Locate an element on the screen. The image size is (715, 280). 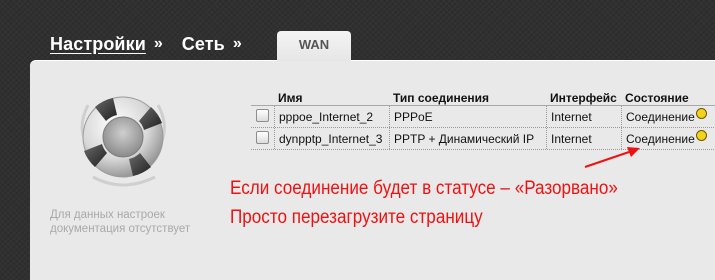
row-type: PPTP + Динамический IP is located at coordinates (467, 138).